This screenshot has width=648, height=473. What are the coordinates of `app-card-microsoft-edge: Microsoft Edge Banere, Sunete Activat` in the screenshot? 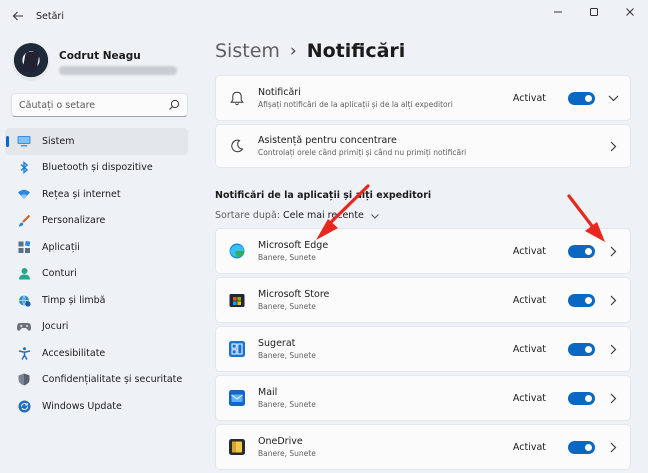 It's located at (423, 251).